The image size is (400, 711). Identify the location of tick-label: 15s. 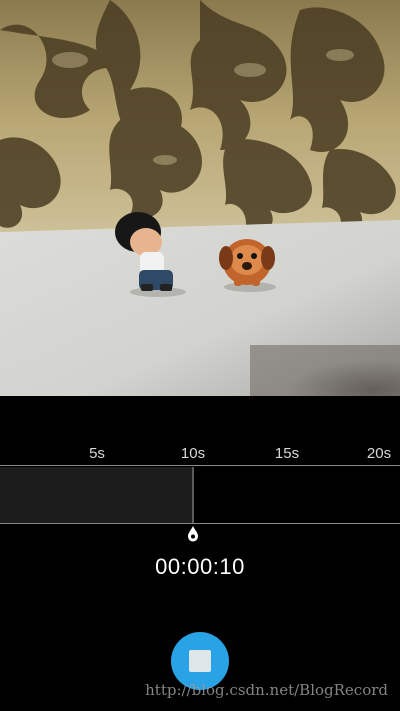
(287, 453).